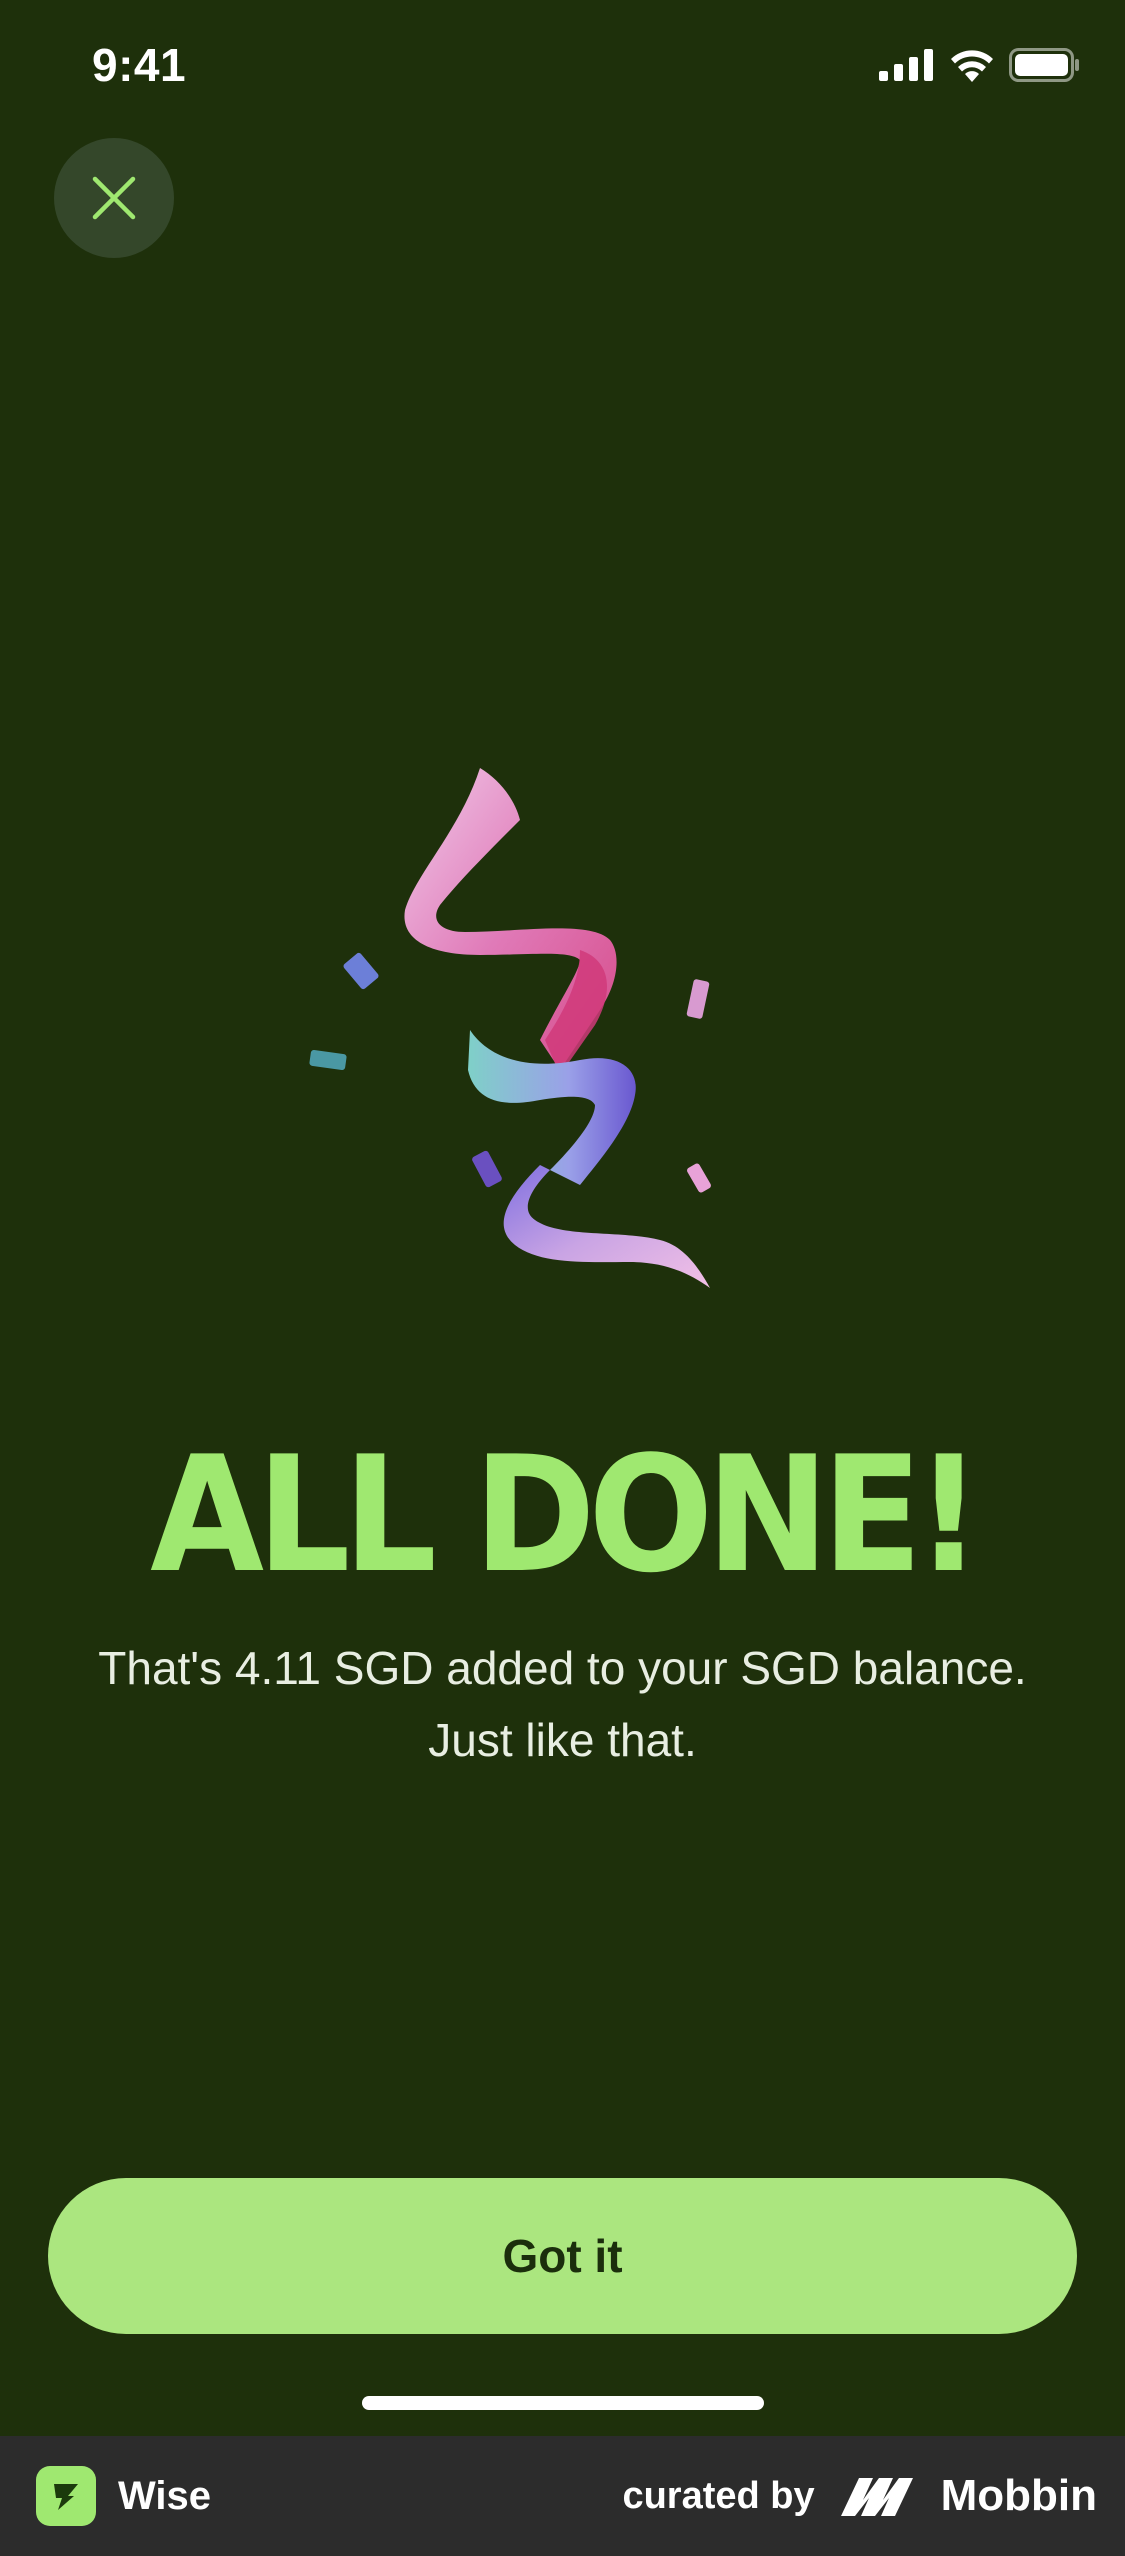 This screenshot has width=1125, height=2556. I want to click on close-icon, so click(114, 198).